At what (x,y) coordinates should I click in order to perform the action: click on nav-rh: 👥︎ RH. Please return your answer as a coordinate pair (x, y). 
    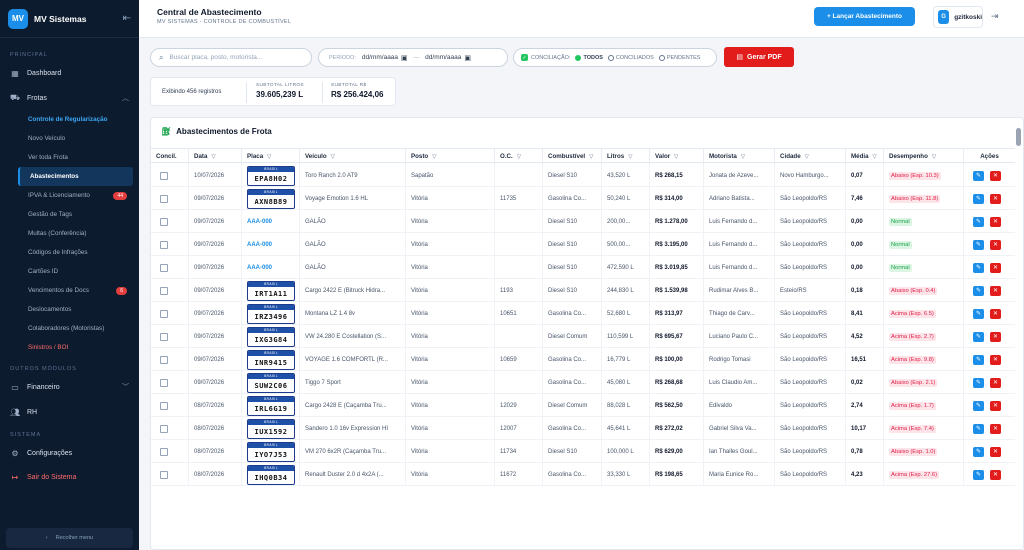
    Looking at the image, I should click on (69, 412).